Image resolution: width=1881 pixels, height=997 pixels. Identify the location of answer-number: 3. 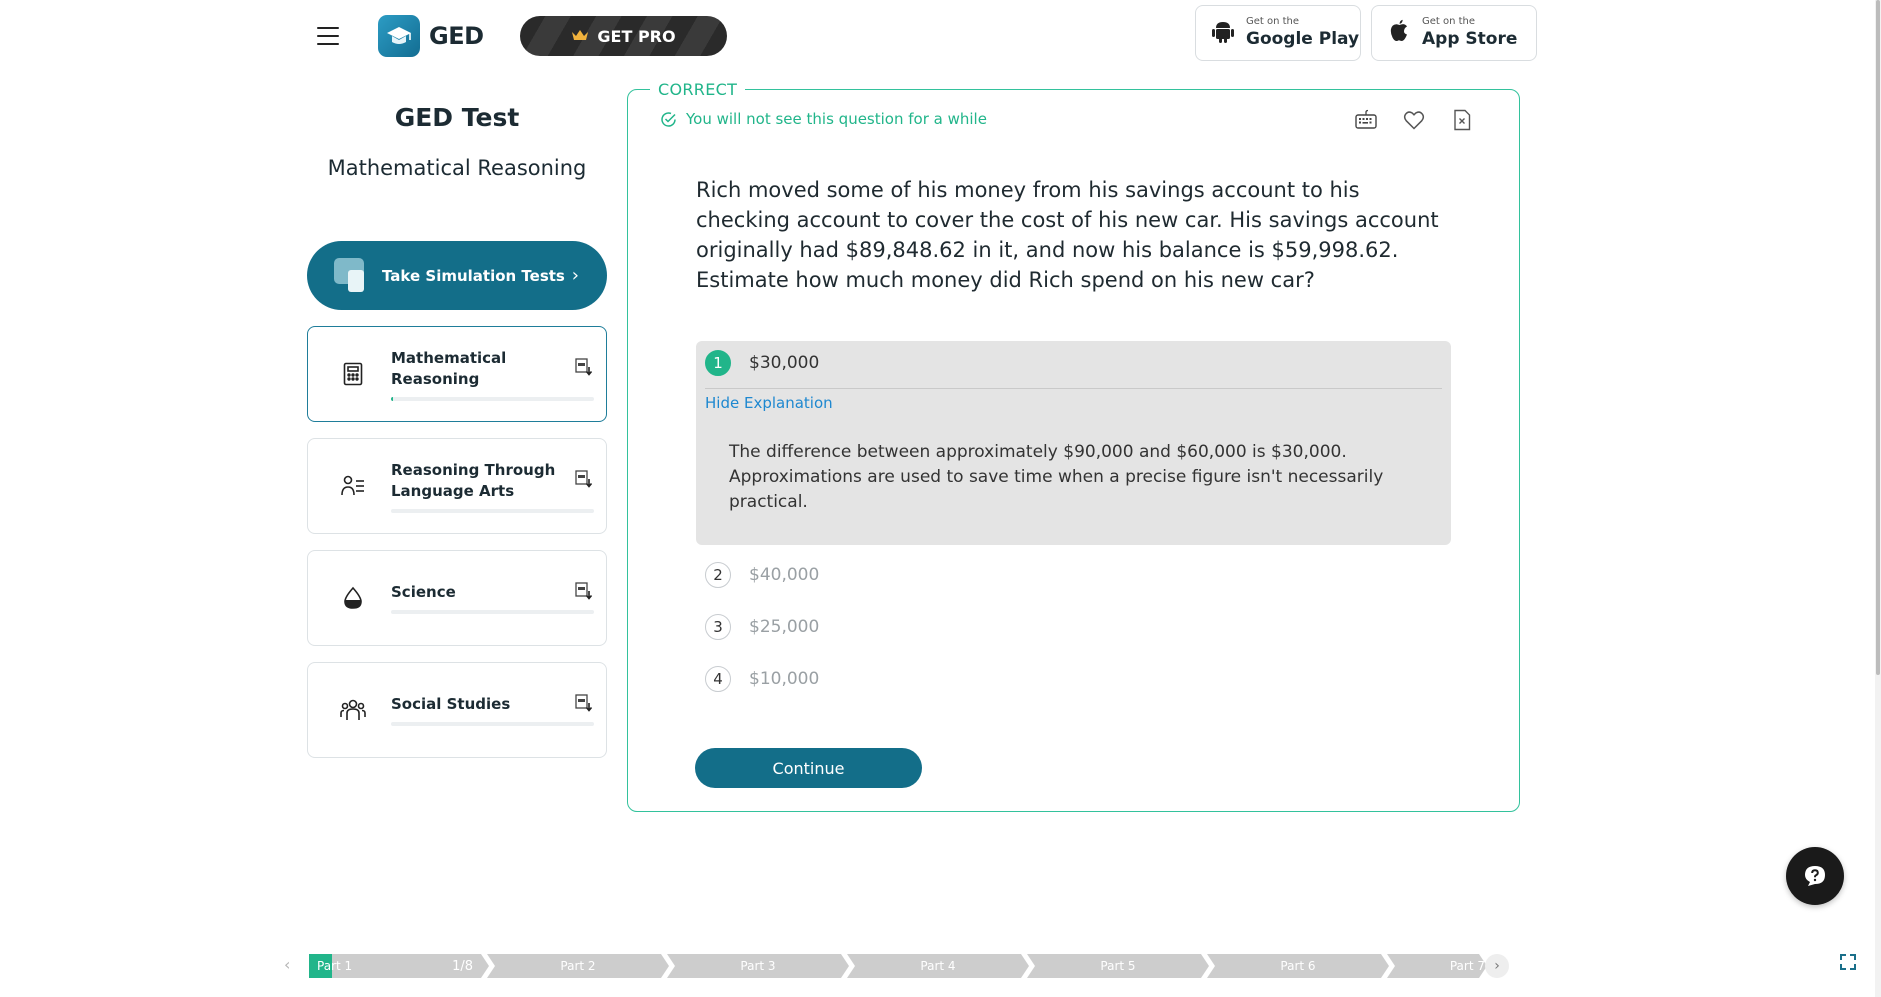
(718, 627).